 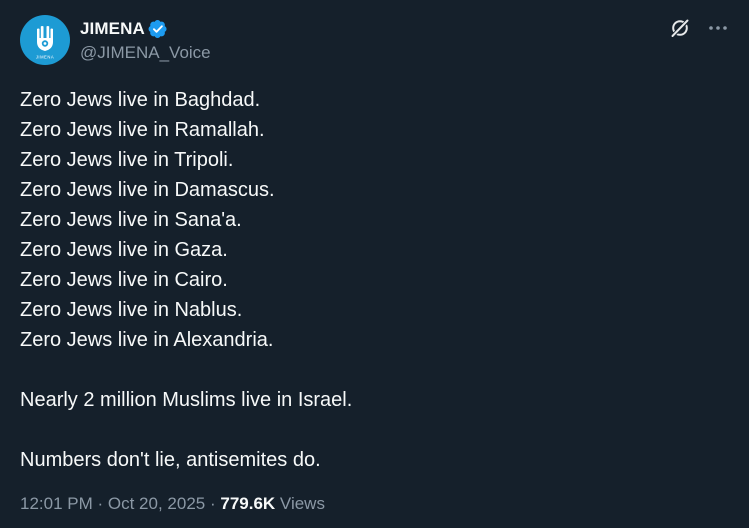 I want to click on tweet-line: Zero Jews live in Baghdad., so click(x=140, y=100).